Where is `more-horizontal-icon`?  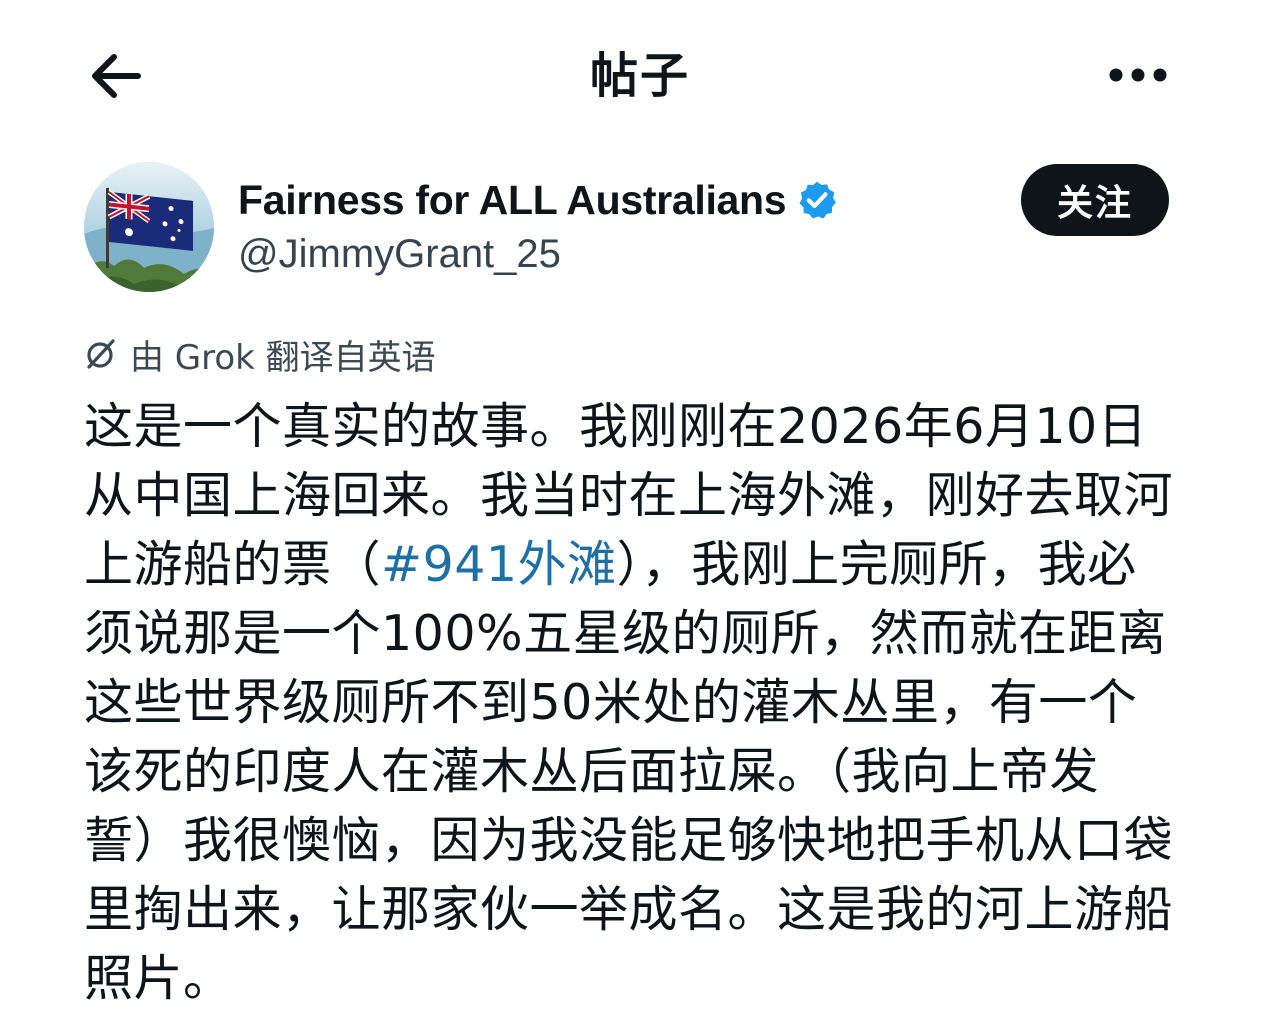 more-horizontal-icon is located at coordinates (1138, 75).